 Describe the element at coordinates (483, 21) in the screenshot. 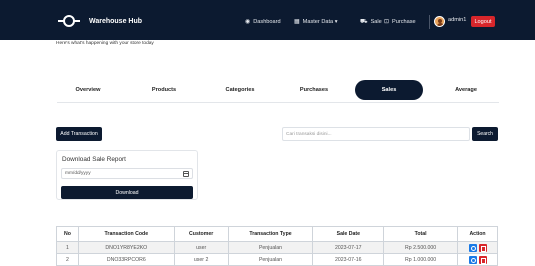

I see `logout-button: Logout` at that location.